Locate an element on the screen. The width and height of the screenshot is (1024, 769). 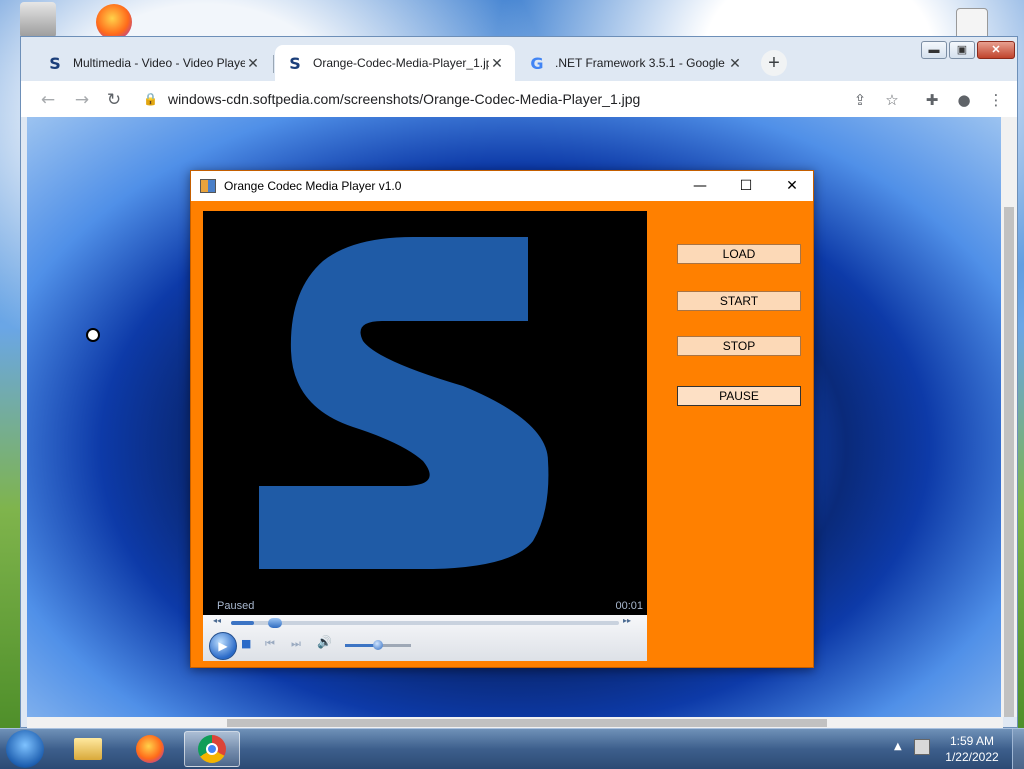
tab-title: Multimedia - Video - Video Playe is located at coordinates (159, 63).